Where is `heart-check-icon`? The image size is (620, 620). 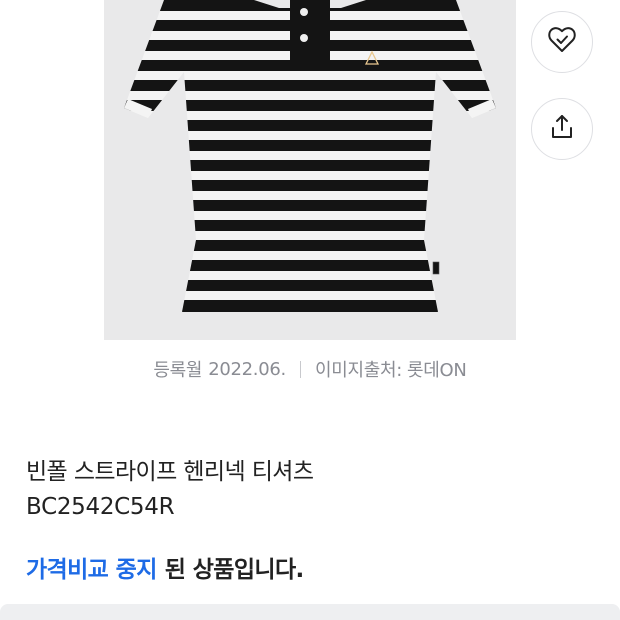
heart-check-icon is located at coordinates (562, 42).